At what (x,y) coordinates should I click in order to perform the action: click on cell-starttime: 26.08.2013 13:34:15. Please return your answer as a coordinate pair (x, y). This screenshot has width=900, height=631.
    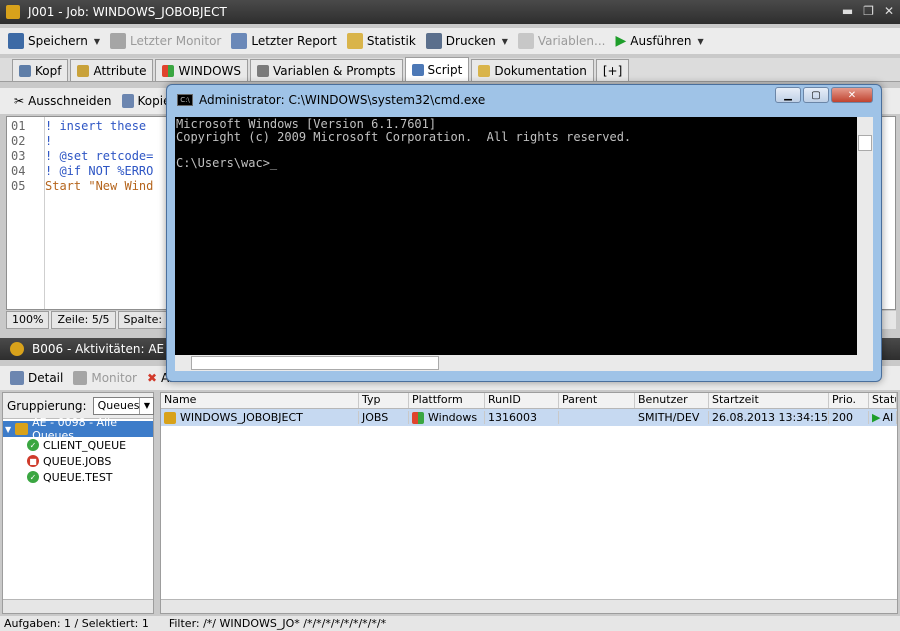
    Looking at the image, I should click on (769, 417).